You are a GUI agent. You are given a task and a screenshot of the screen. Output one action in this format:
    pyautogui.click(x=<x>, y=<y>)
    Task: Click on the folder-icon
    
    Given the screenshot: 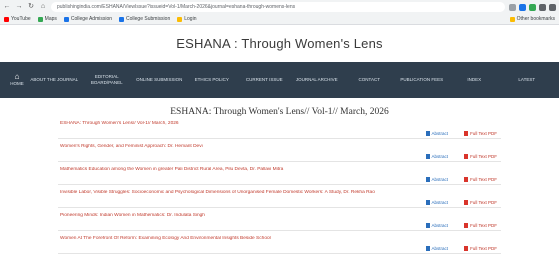 What is the action you would take?
    pyautogui.click(x=512, y=19)
    